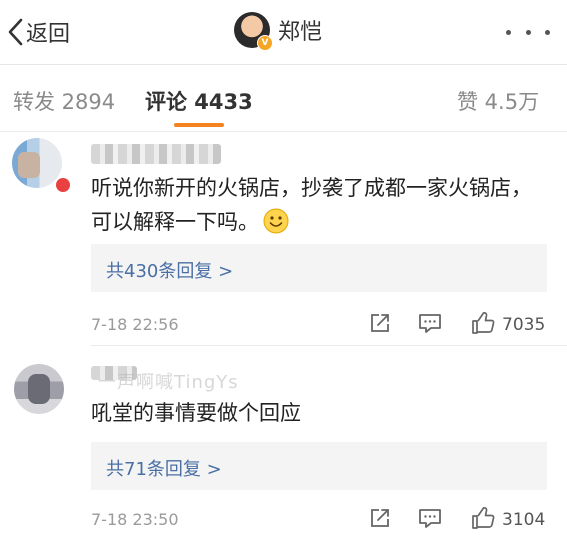  Describe the element at coordinates (300, 32) in the screenshot. I see `page-title: 郑恺` at that location.